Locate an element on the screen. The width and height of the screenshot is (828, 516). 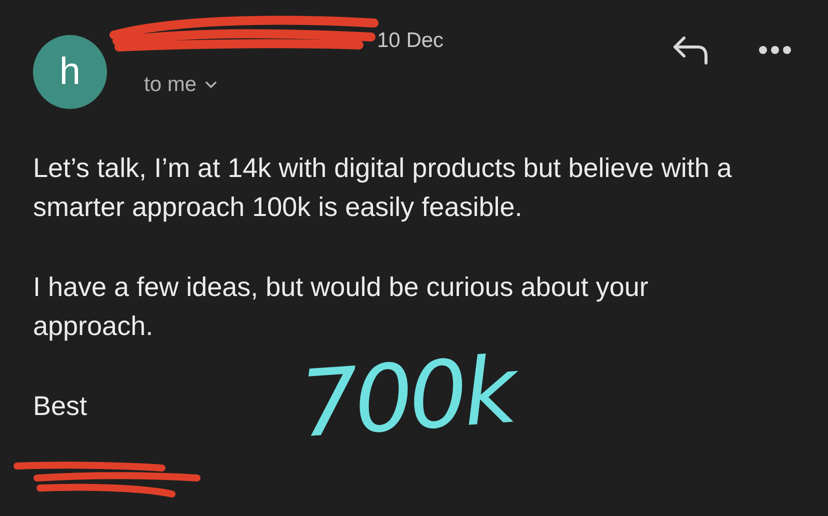
more-options-button is located at coordinates (775, 50).